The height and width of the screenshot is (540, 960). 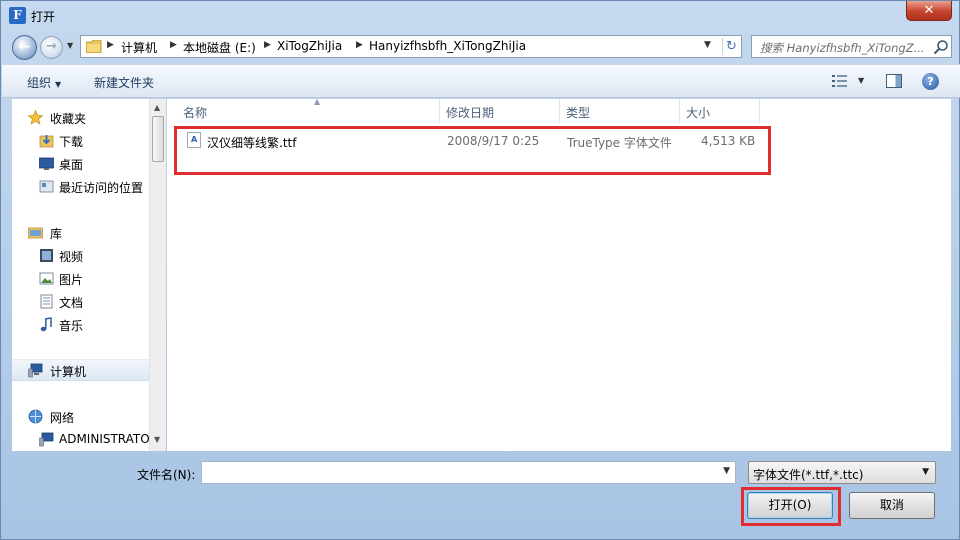 I want to click on pictures-icon, so click(x=46, y=278).